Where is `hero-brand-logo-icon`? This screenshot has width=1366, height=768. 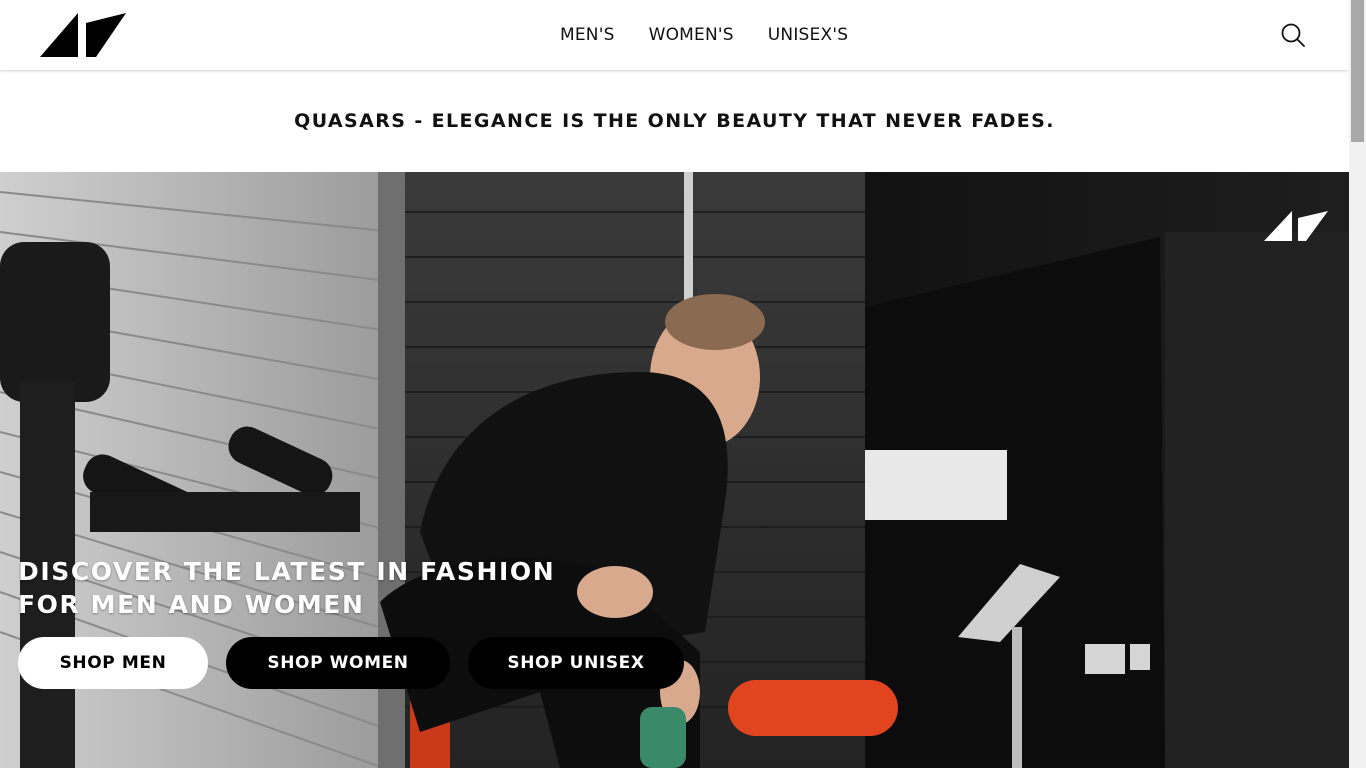 hero-brand-logo-icon is located at coordinates (1296, 226).